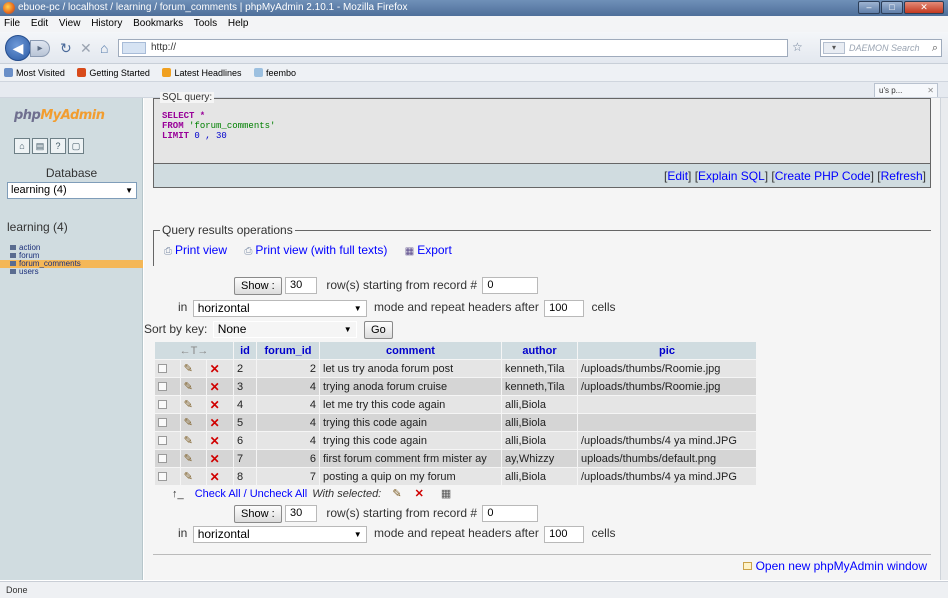  What do you see at coordinates (245, 350) in the screenshot?
I see `header-id: id` at bounding box center [245, 350].